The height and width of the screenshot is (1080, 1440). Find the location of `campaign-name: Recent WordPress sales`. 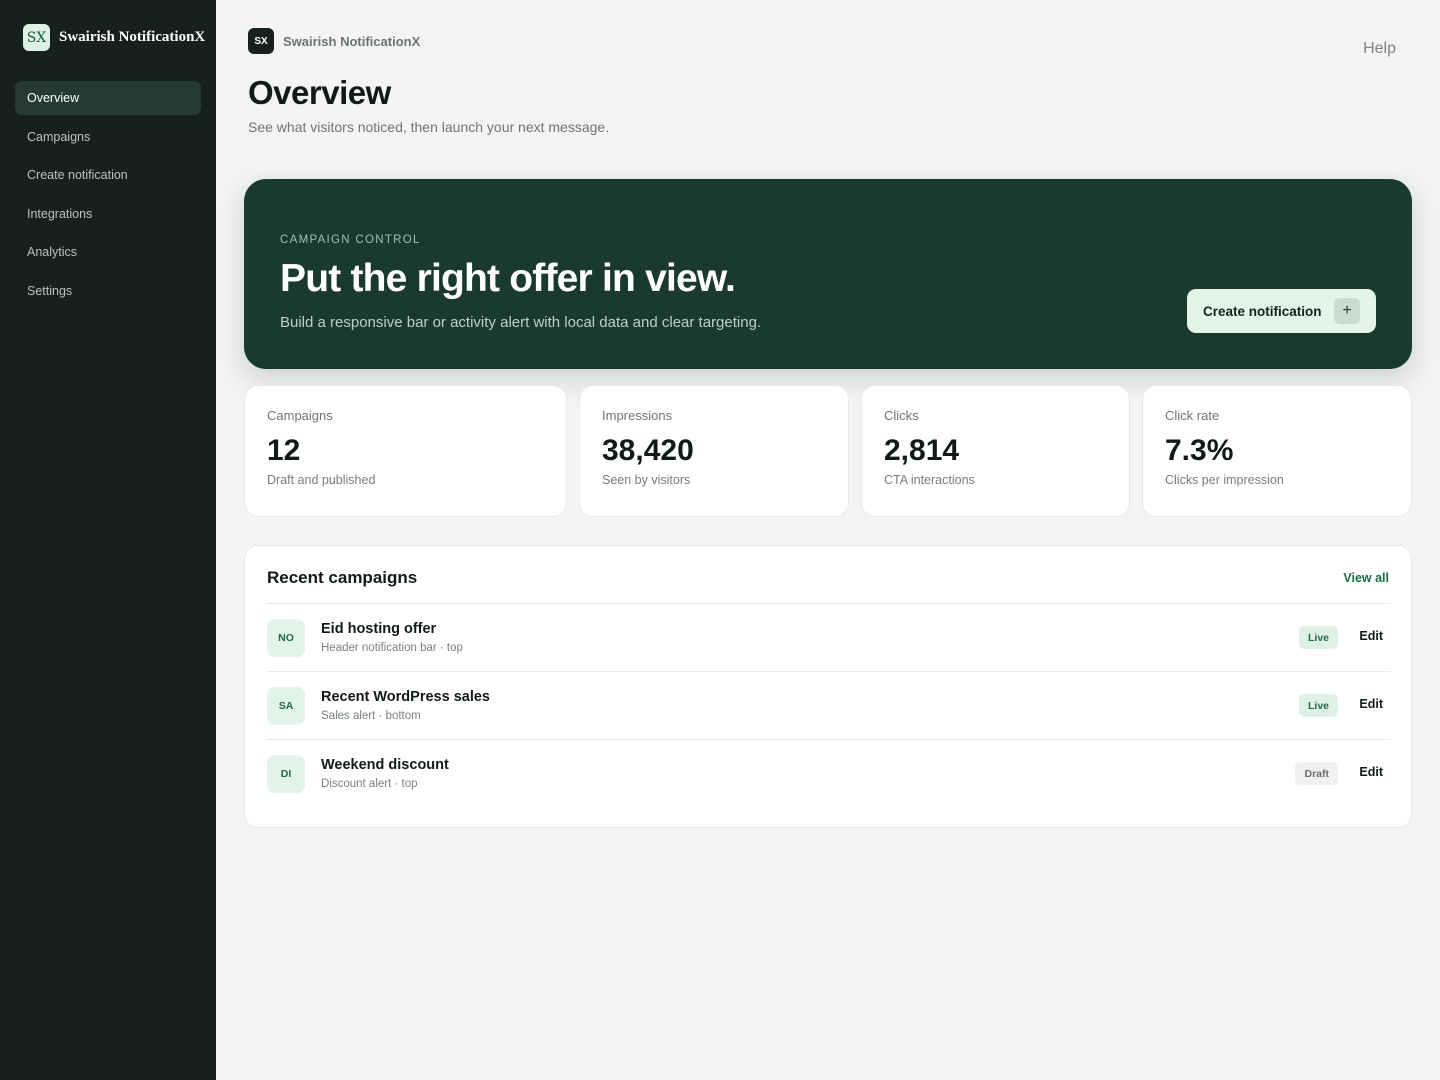

campaign-name: Recent WordPress sales is located at coordinates (405, 697).